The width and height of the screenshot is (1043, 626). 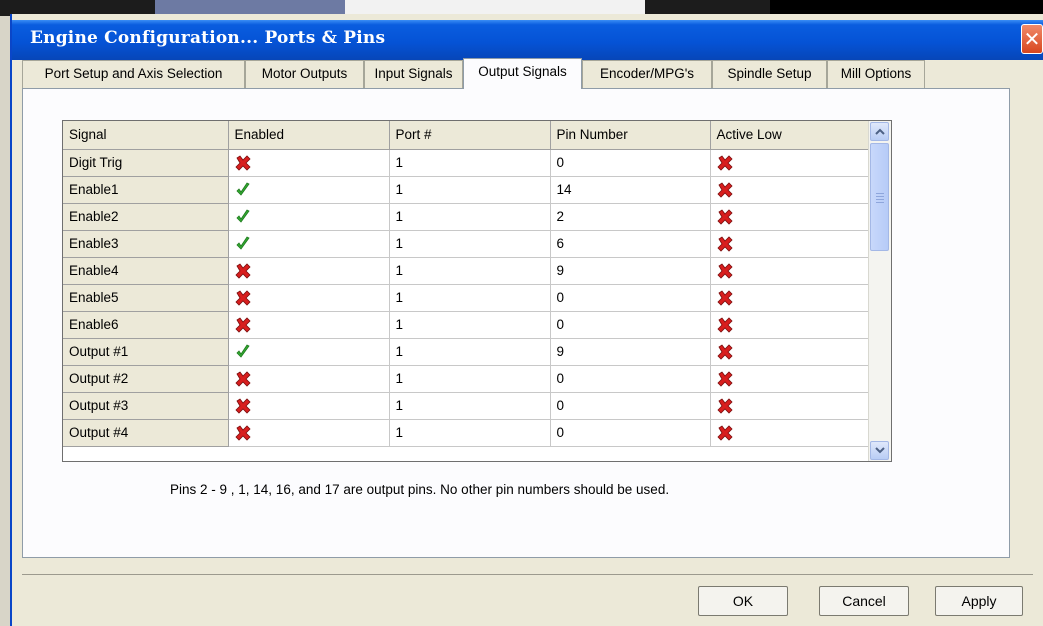 I want to click on cancel-button: Cancel, so click(x=864, y=601).